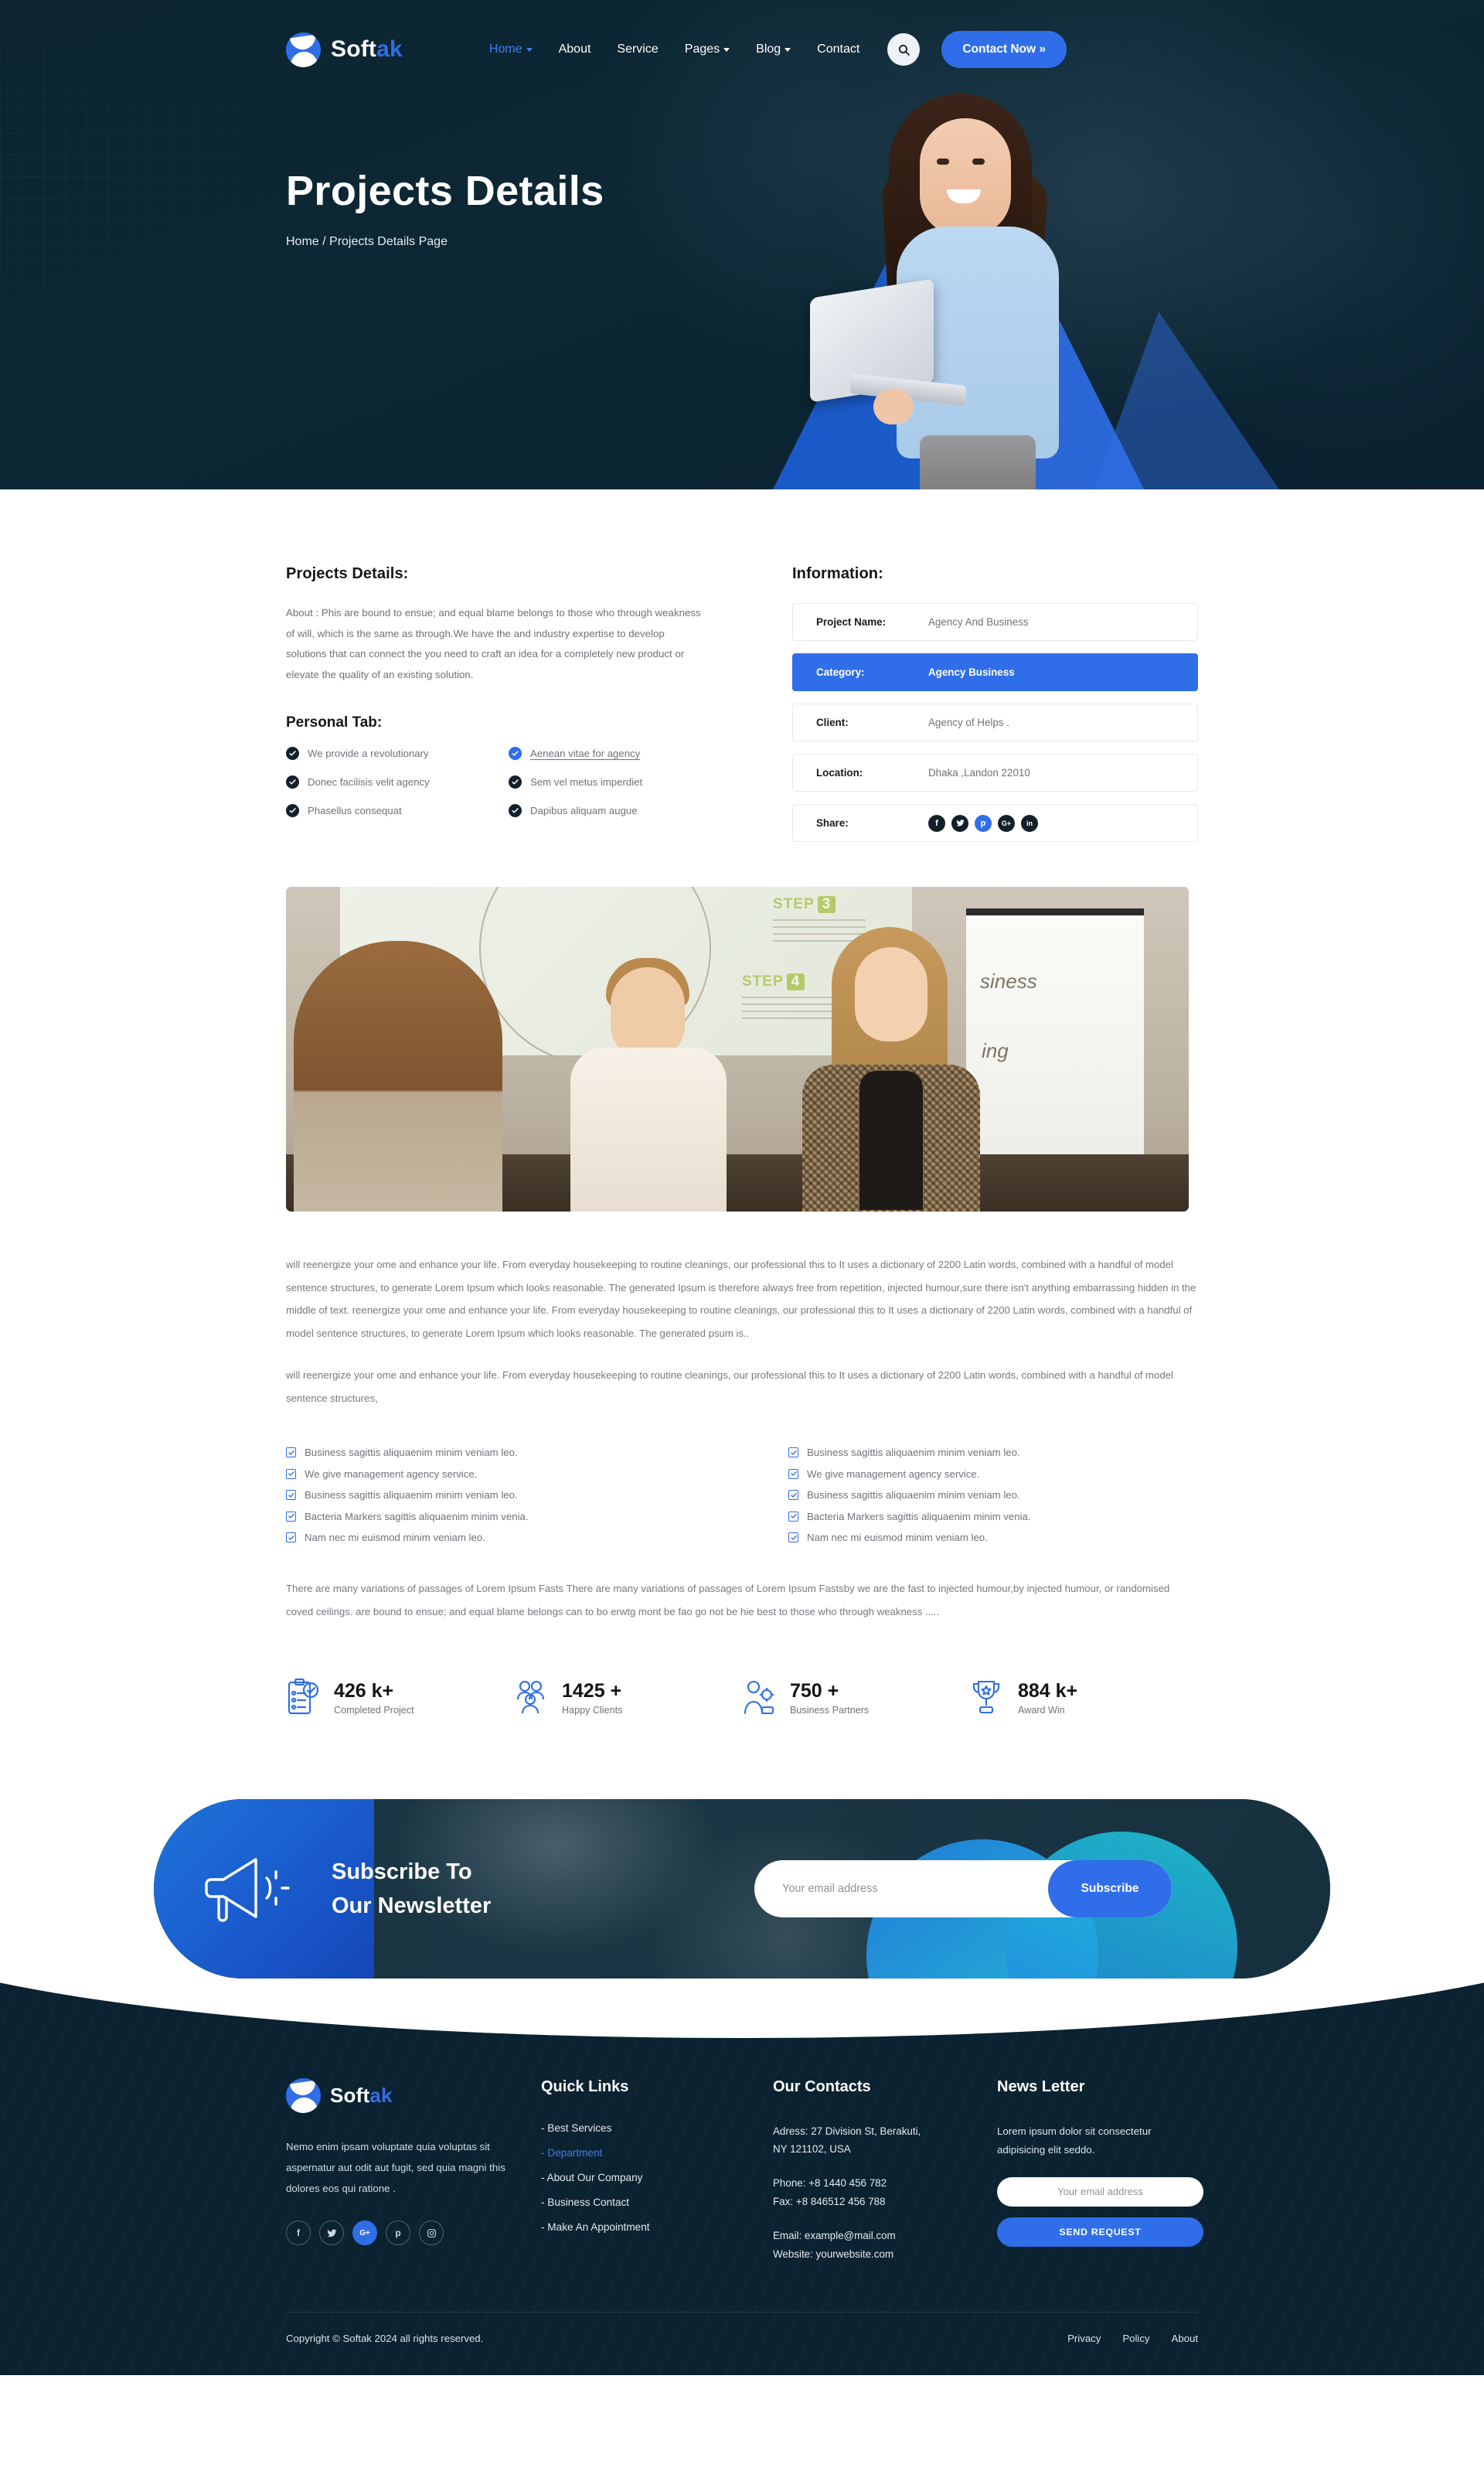 The width and height of the screenshot is (1484, 2471). I want to click on quick-link-department: - Department, so click(657, 2153).